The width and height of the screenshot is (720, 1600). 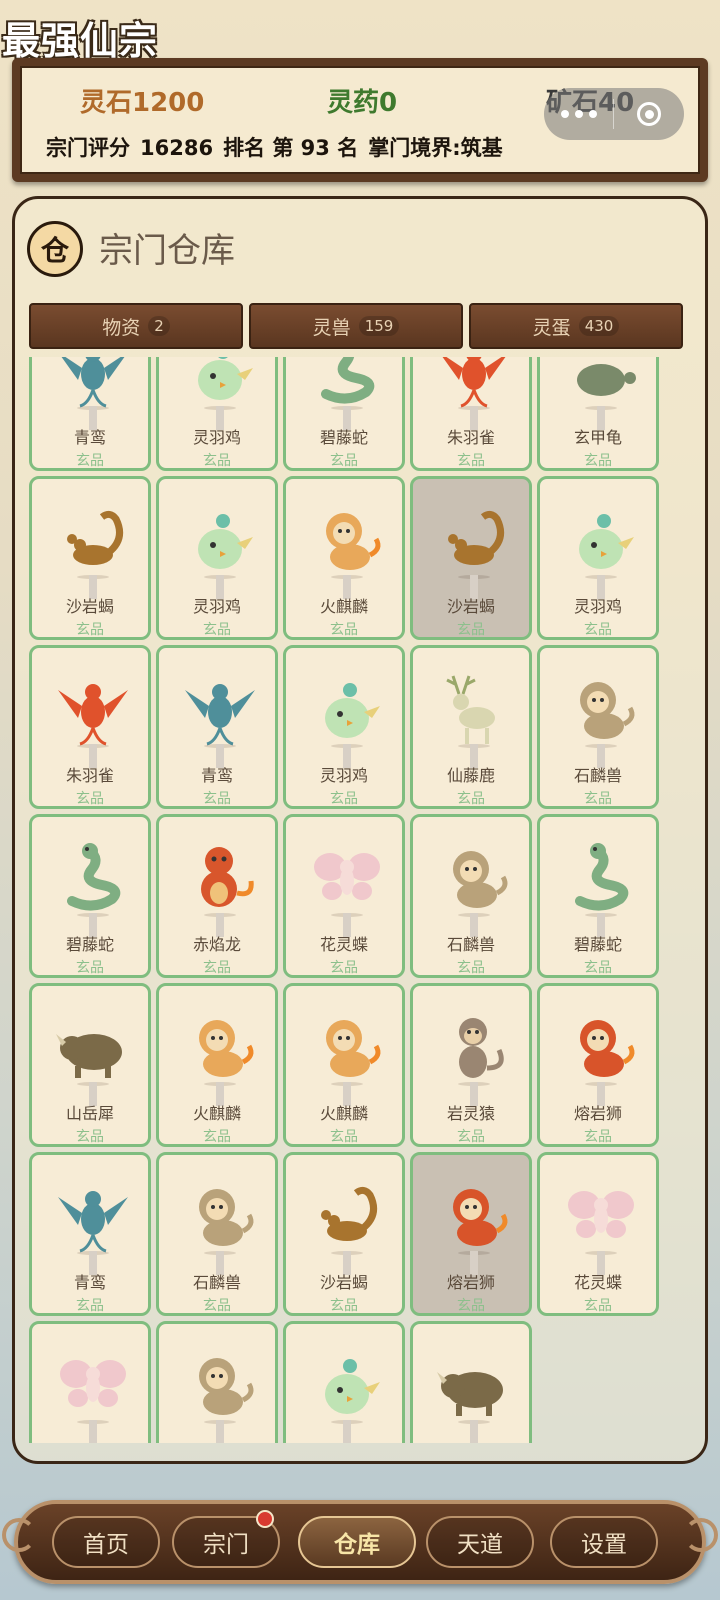 I want to click on beast-name: 山岳犀, so click(x=471, y=1440).